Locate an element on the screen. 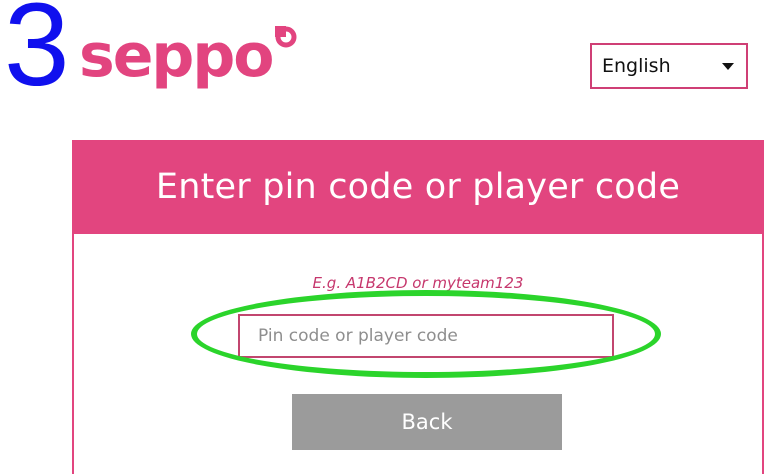 The width and height of the screenshot is (775, 474). back-button: Back is located at coordinates (427, 422).